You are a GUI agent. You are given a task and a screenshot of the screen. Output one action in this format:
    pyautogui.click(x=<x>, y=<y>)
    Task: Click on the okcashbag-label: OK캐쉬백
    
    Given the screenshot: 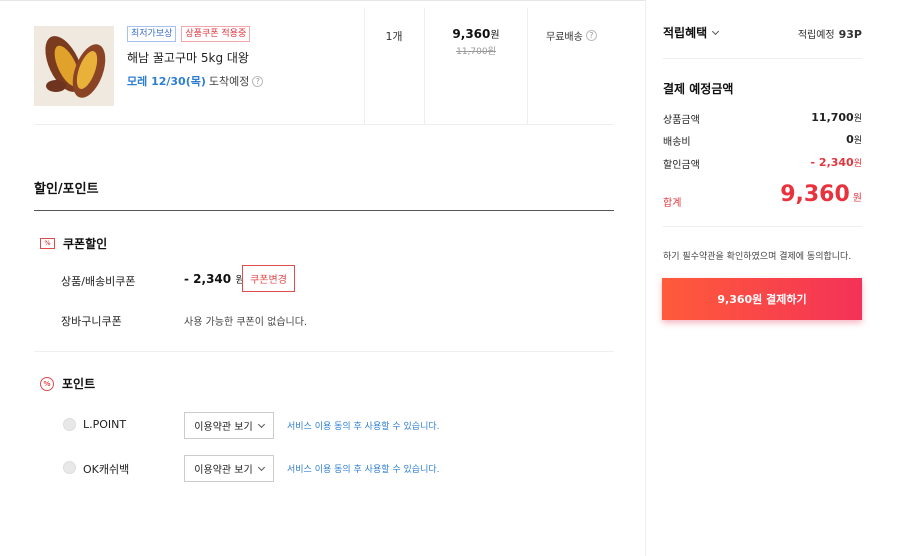 What is the action you would take?
    pyautogui.click(x=106, y=469)
    